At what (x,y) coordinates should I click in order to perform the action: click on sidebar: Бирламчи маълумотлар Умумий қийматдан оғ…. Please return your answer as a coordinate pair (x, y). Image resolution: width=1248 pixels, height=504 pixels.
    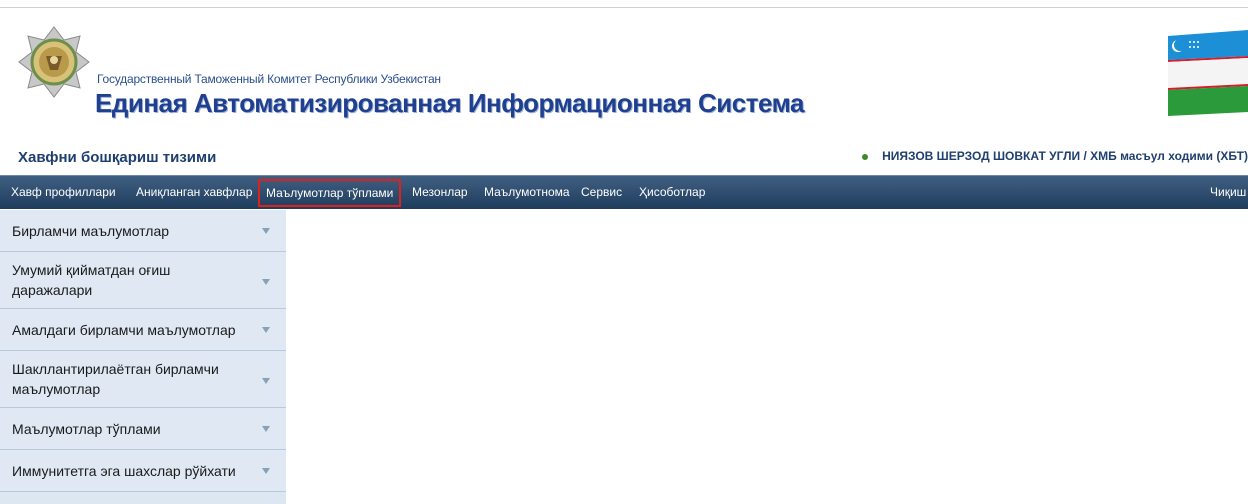
    Looking at the image, I should click on (143, 357).